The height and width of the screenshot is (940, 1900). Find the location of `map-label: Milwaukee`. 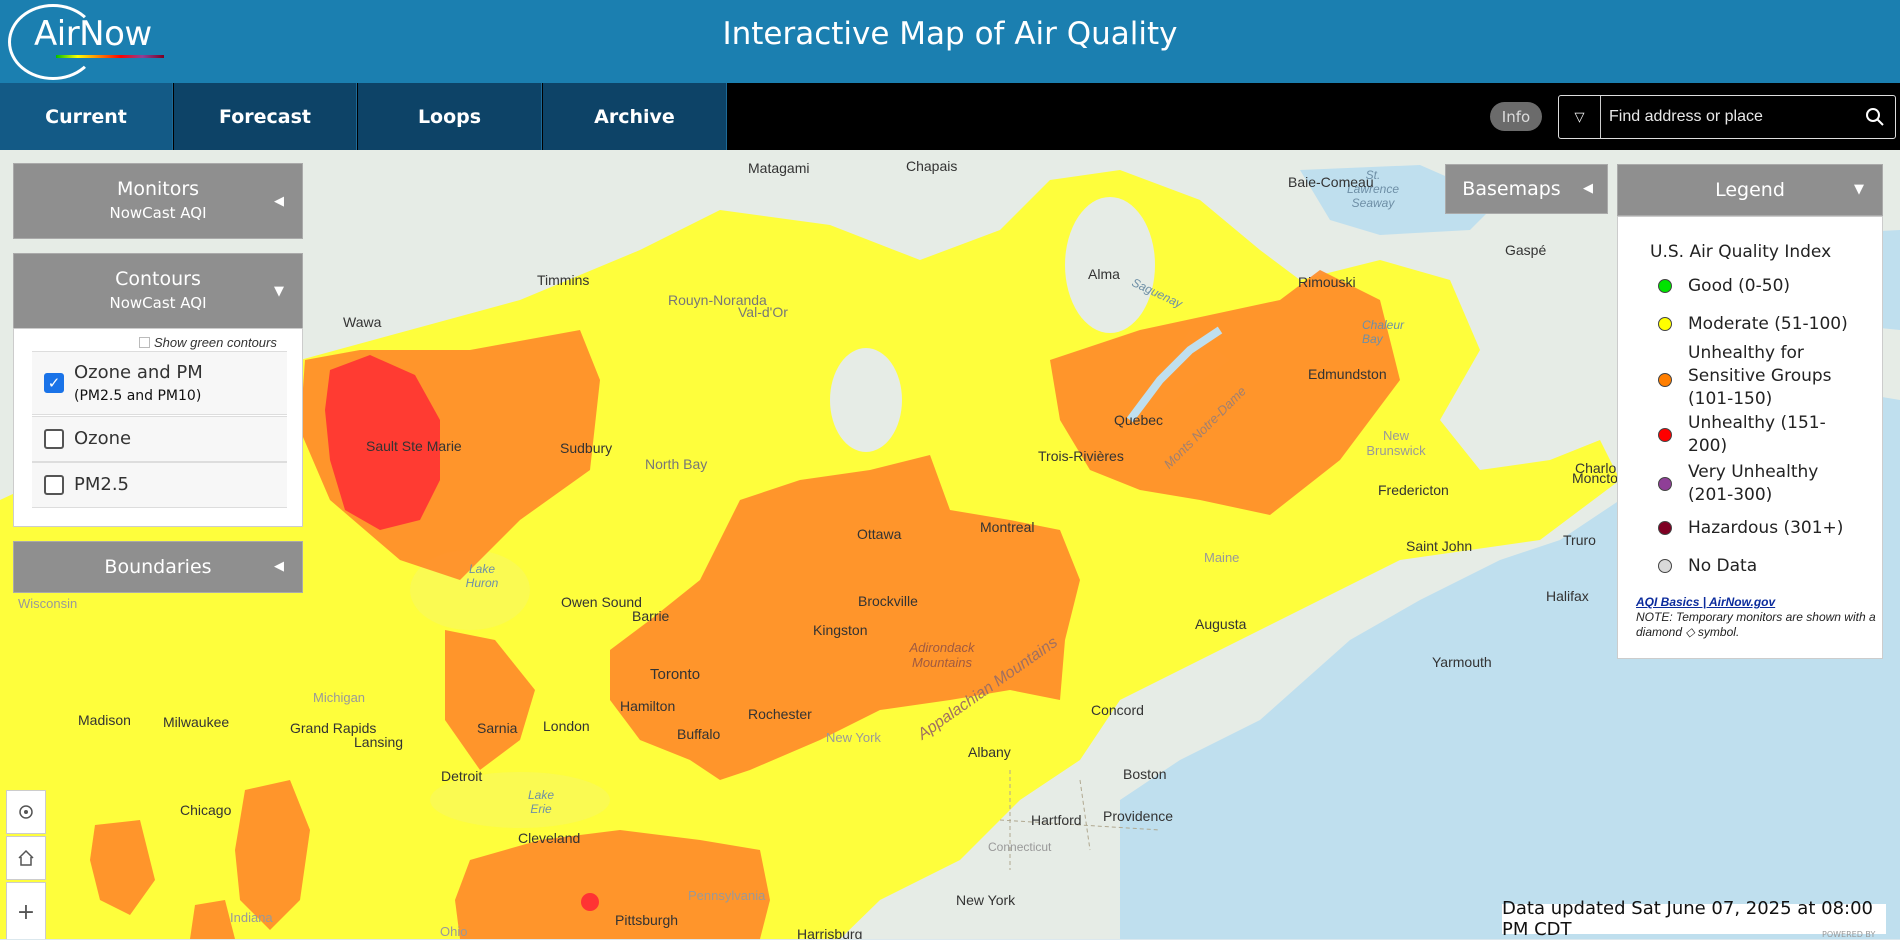

map-label: Milwaukee is located at coordinates (196, 722).